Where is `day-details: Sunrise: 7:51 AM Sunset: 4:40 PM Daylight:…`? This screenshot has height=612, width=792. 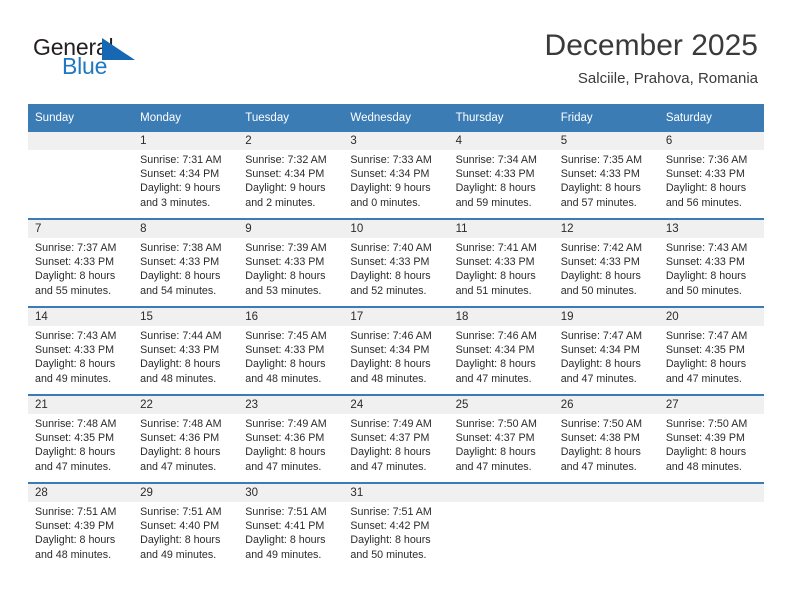 day-details: Sunrise: 7:51 AM Sunset: 4:40 PM Daylight:… is located at coordinates (185, 532).